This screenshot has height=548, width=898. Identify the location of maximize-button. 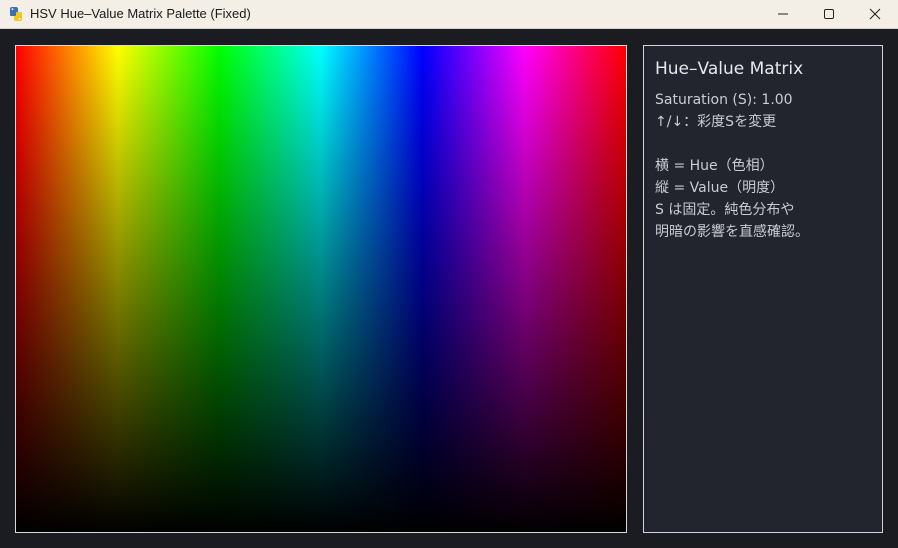
(829, 14).